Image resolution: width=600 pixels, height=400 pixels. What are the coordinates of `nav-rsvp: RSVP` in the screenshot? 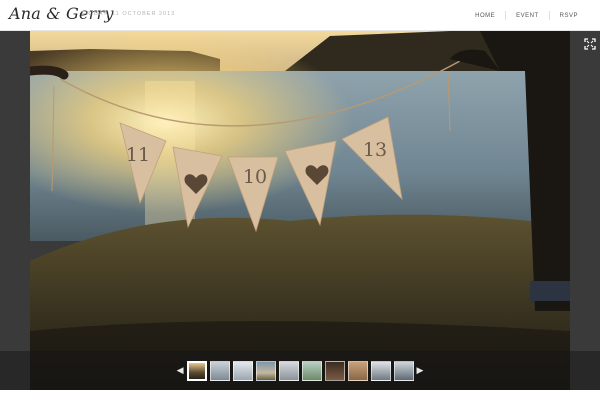 It's located at (569, 16).